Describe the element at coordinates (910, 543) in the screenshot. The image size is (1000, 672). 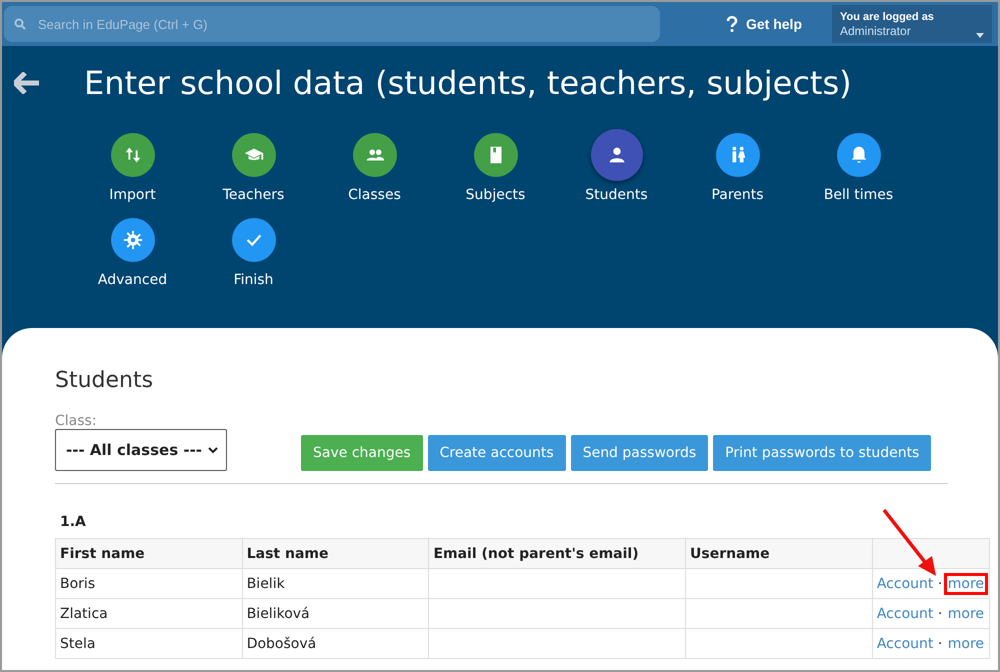
I see `annotation-arrow` at that location.